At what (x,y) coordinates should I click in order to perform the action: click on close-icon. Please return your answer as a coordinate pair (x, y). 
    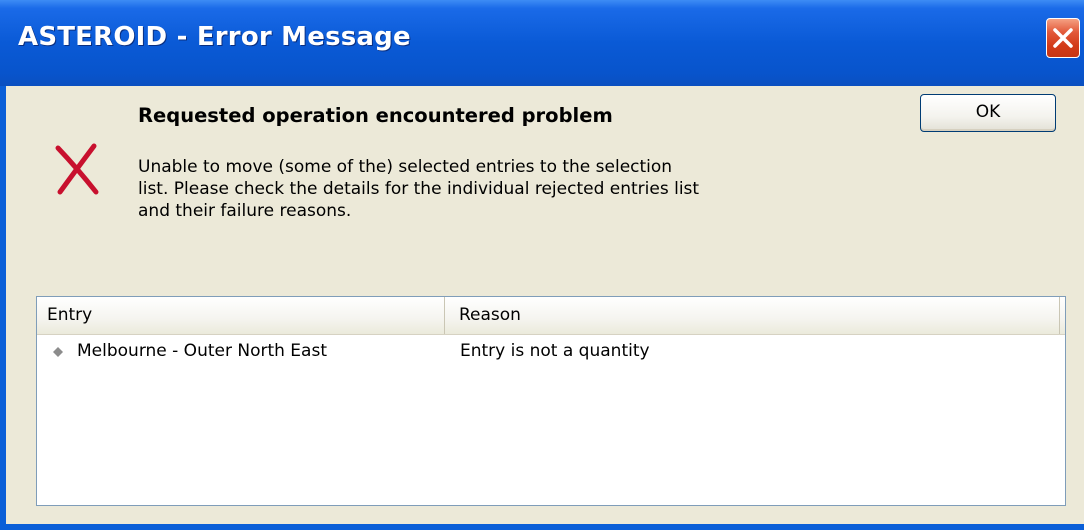
    Looking at the image, I should click on (1063, 38).